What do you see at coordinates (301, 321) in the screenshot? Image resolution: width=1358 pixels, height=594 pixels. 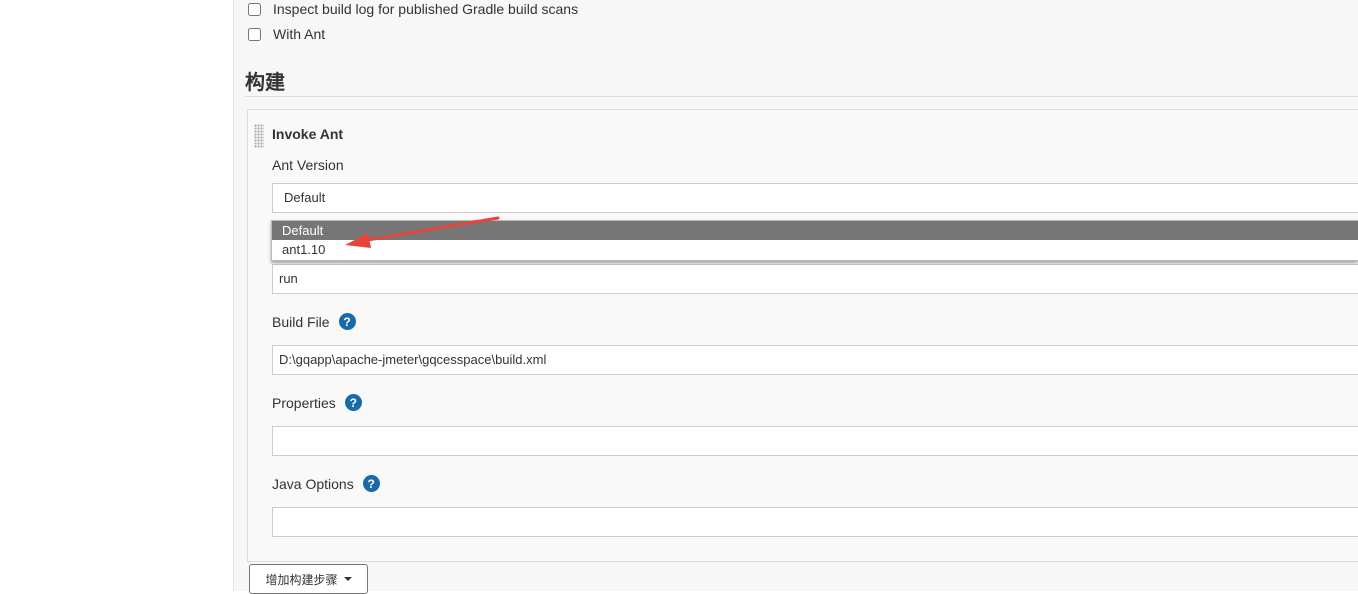 I see `build-file-label-text: Build File` at bounding box center [301, 321].